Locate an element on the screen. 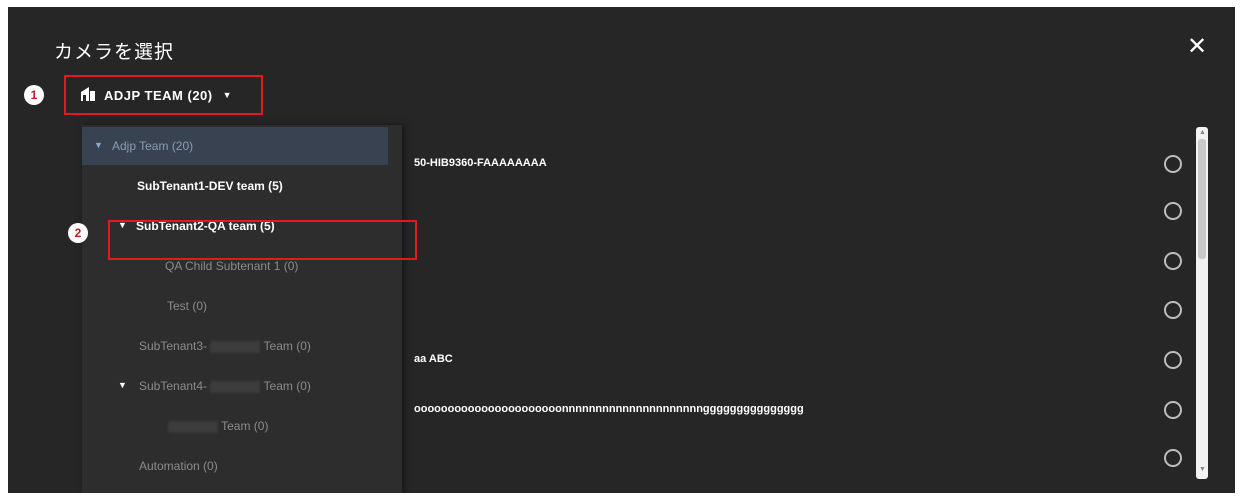  callout-badge-2: 2 is located at coordinates (78, 233).